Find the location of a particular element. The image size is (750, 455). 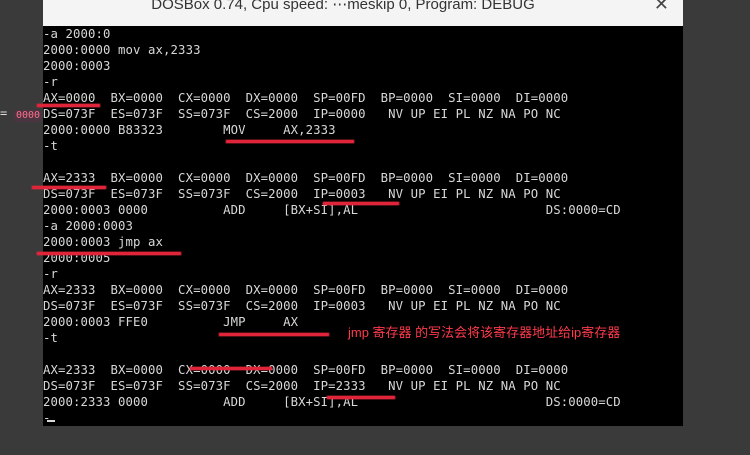

side-register-badge: 0000 is located at coordinates (28, 116).